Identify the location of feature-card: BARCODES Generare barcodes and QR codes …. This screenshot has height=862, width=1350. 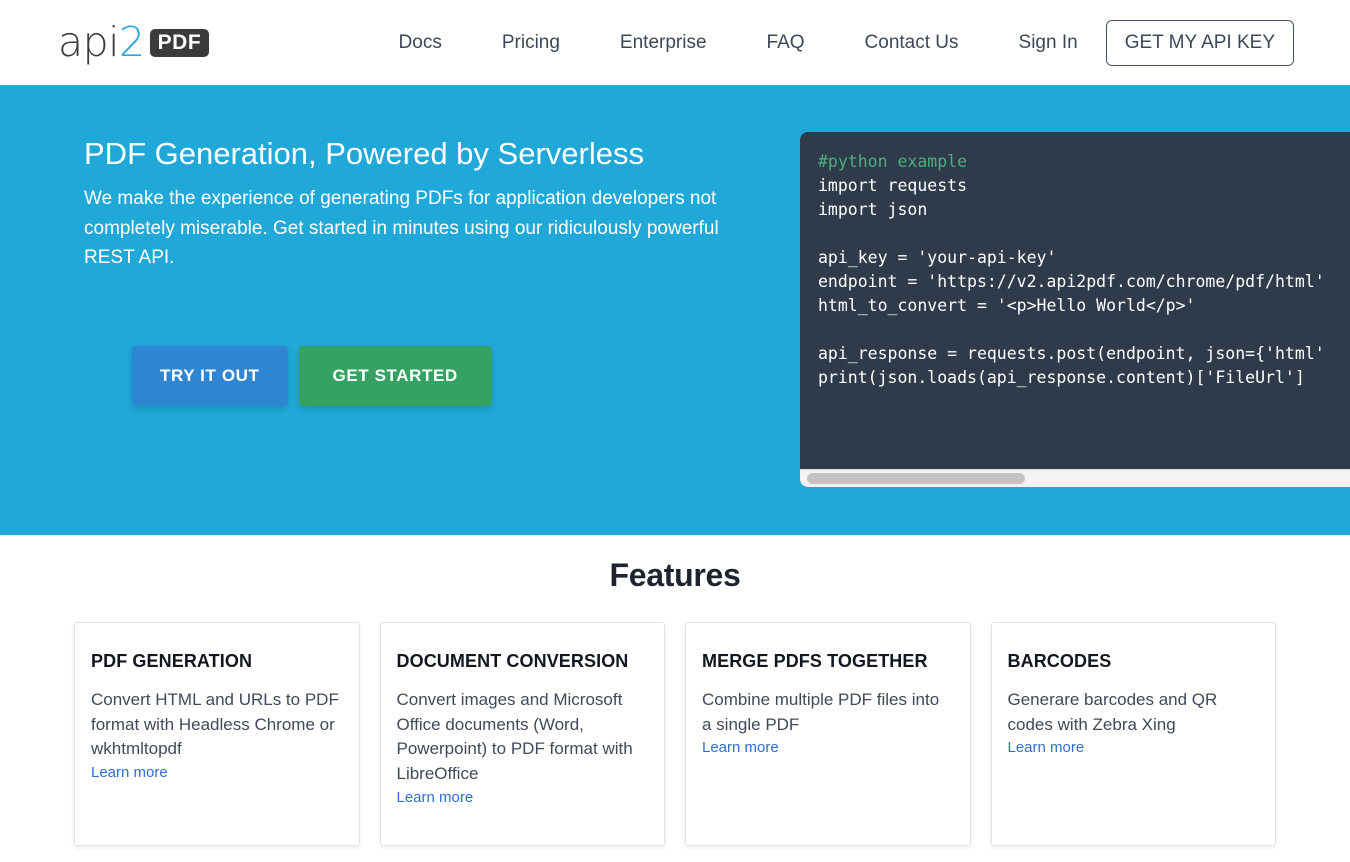
(1133, 734).